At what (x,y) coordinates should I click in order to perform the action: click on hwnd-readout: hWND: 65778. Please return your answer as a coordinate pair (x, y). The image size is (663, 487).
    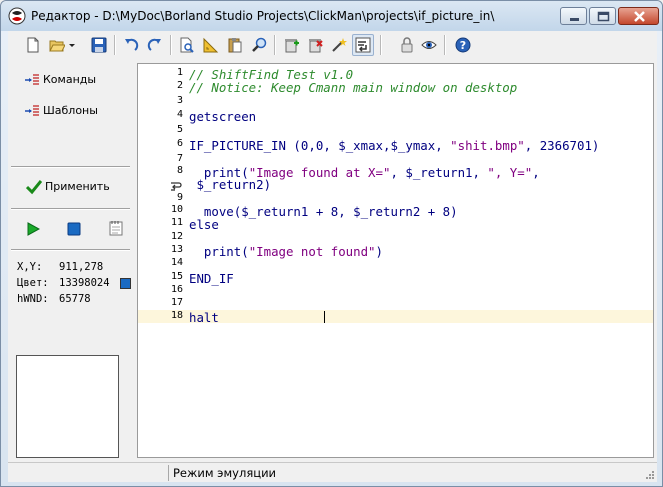
    Looking at the image, I should click on (54, 299).